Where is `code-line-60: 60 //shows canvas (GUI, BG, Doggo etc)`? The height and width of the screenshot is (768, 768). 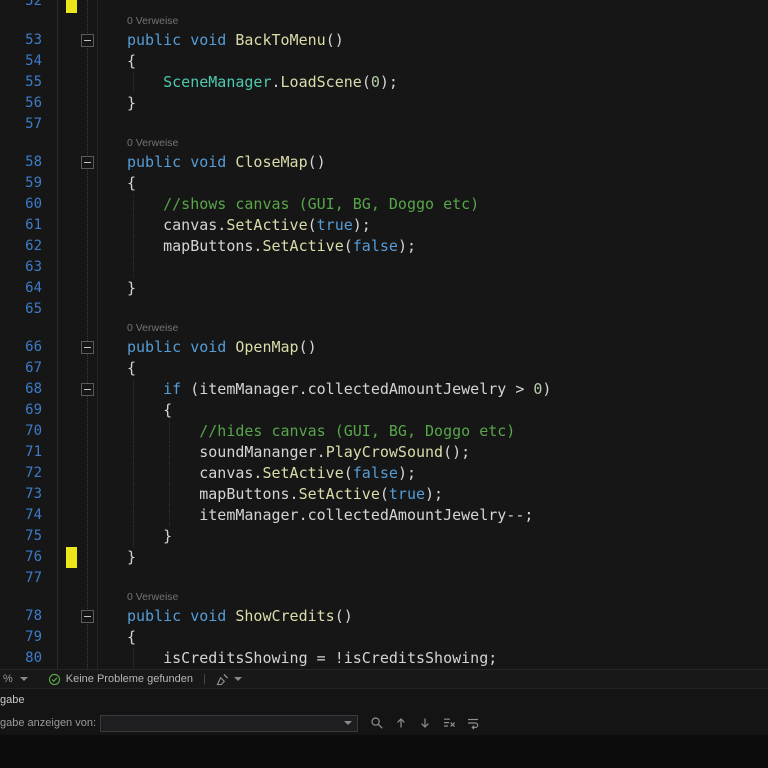 code-line-60: 60 //shows canvas (GUI, BG, Doggo etc) is located at coordinates (384, 204).